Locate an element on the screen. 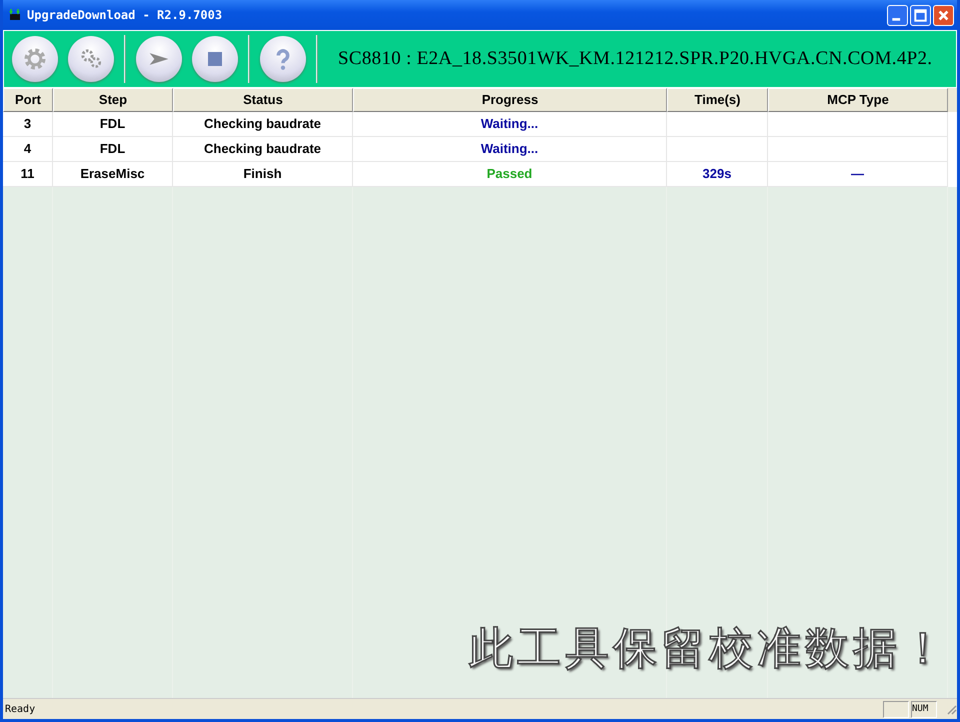 The image size is (960, 722). status-indicator: NUM is located at coordinates (924, 709).